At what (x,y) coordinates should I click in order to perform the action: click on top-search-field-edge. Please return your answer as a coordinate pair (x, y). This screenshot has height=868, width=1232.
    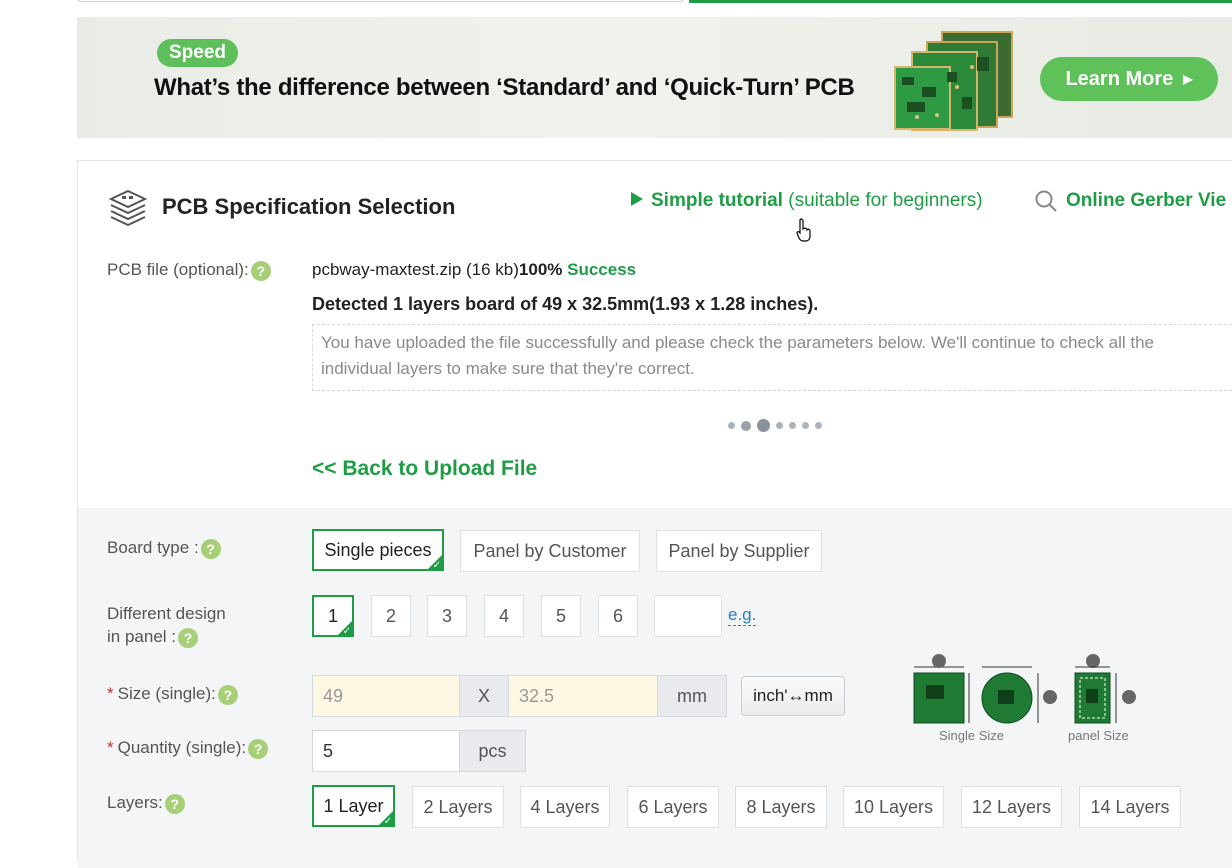
    Looking at the image, I should click on (380, 1).